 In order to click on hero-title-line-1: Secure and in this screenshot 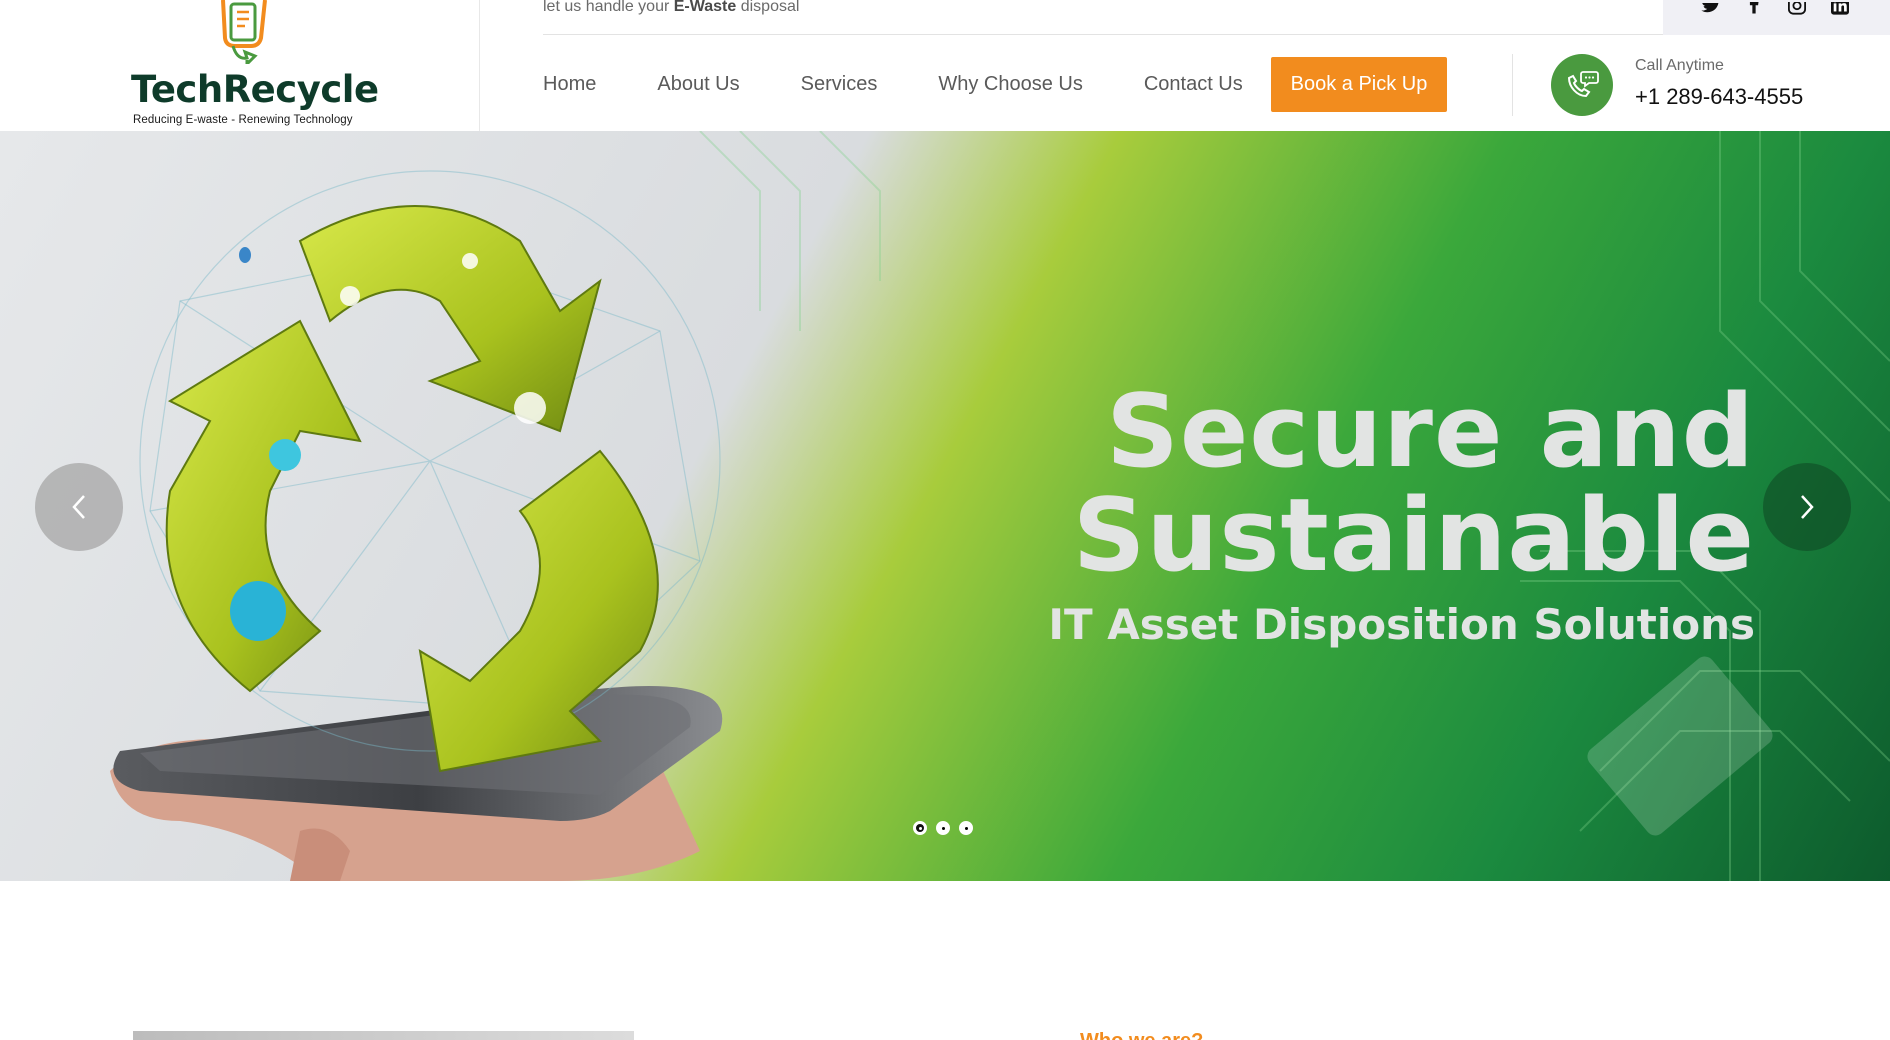, I will do `click(1430, 431)`.